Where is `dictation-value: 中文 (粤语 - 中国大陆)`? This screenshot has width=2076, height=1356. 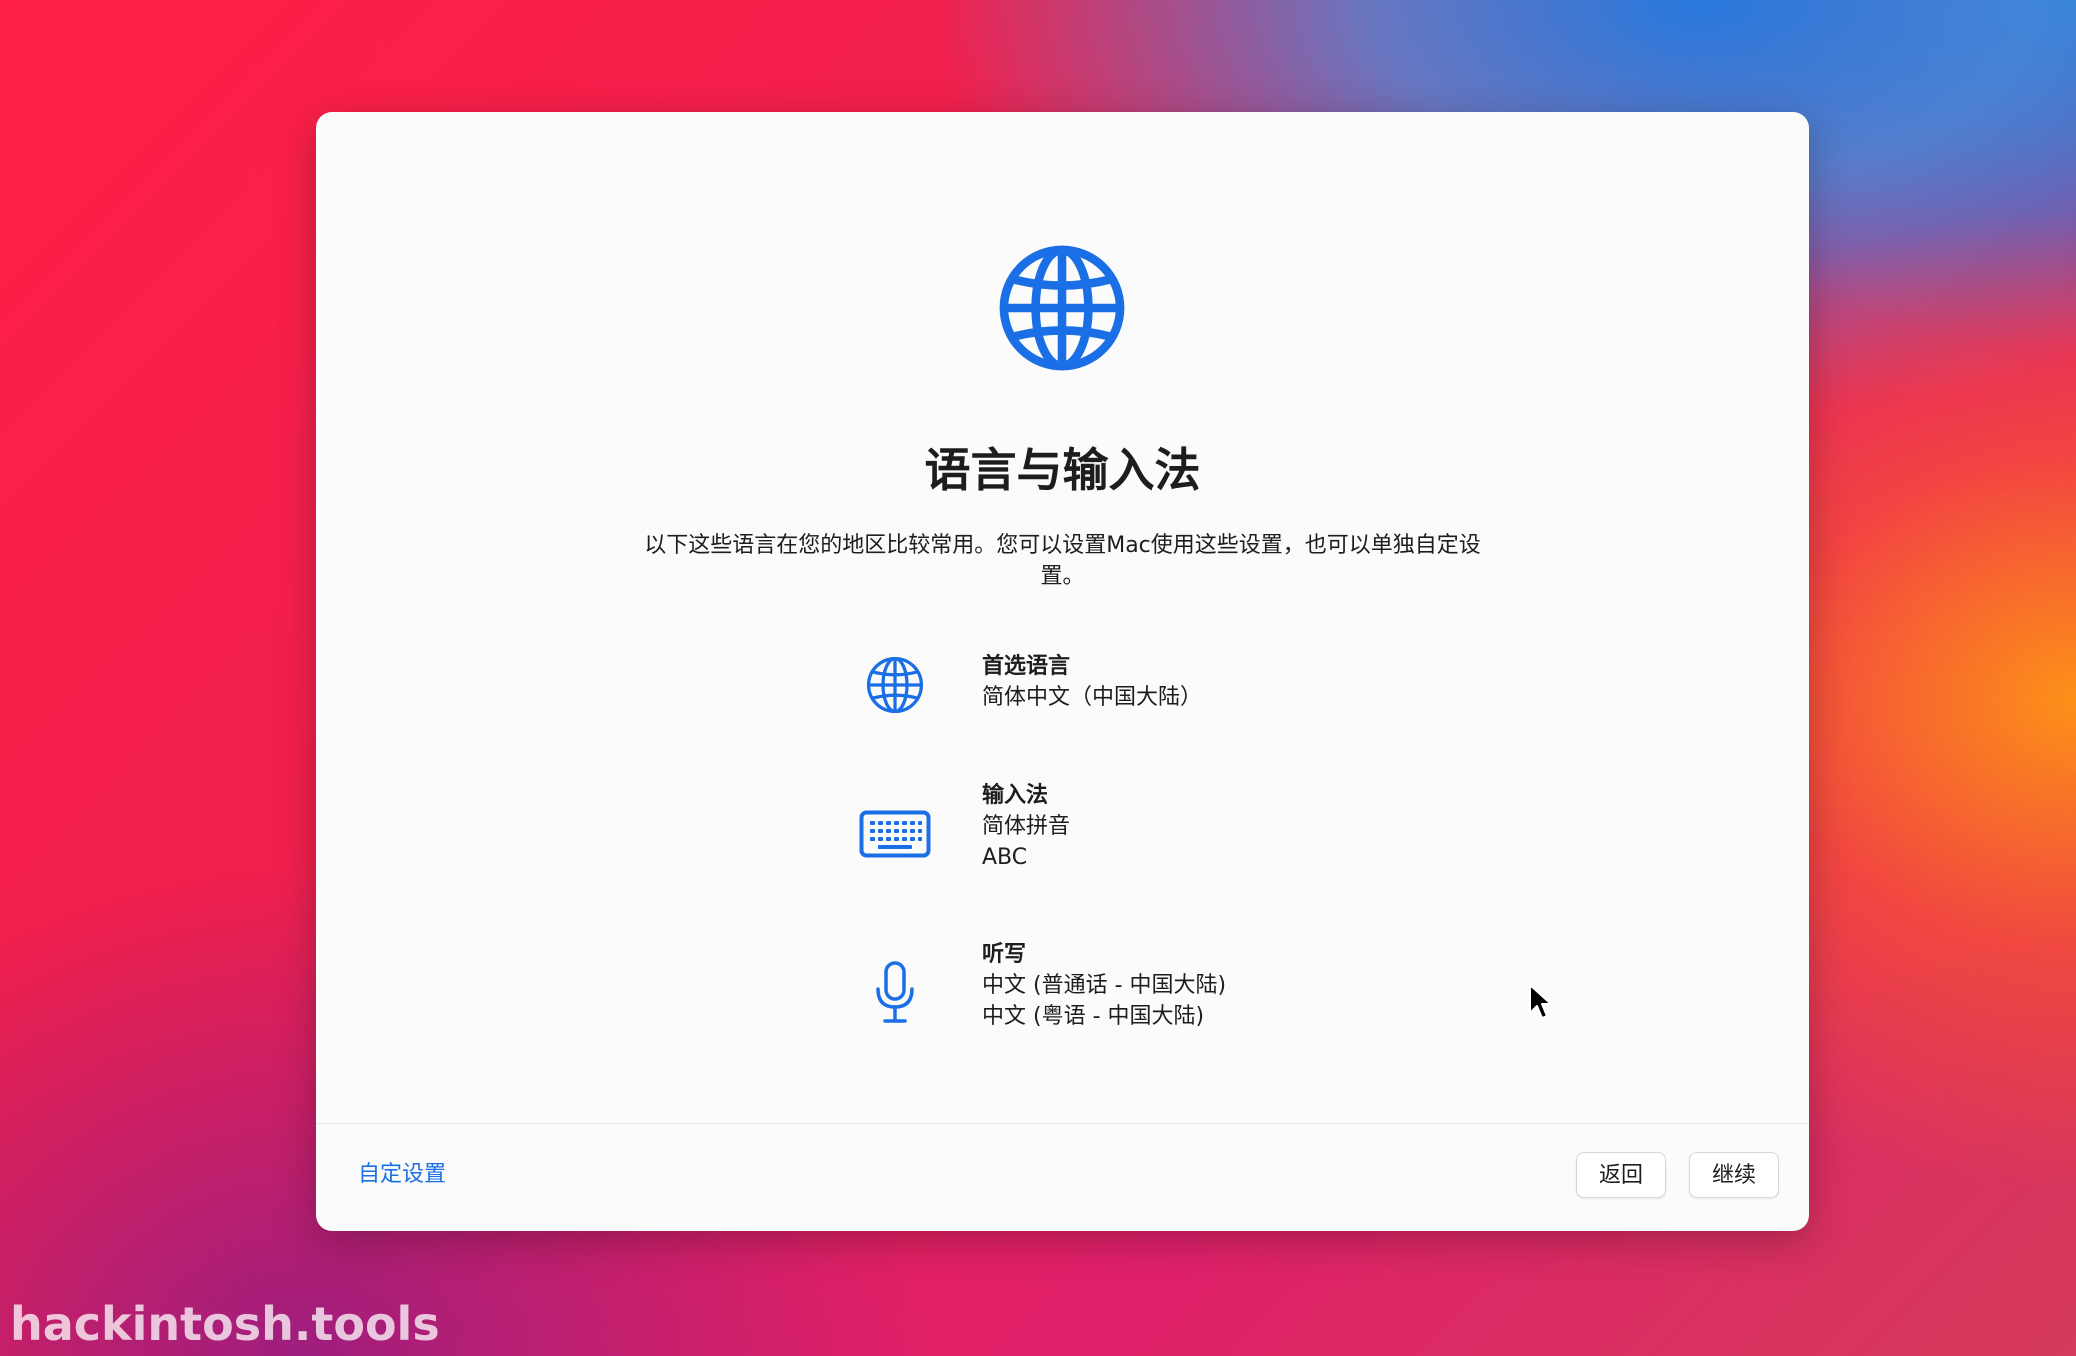
dictation-value: 中文 (粤语 - 中国大陆) is located at coordinates (1093, 1016).